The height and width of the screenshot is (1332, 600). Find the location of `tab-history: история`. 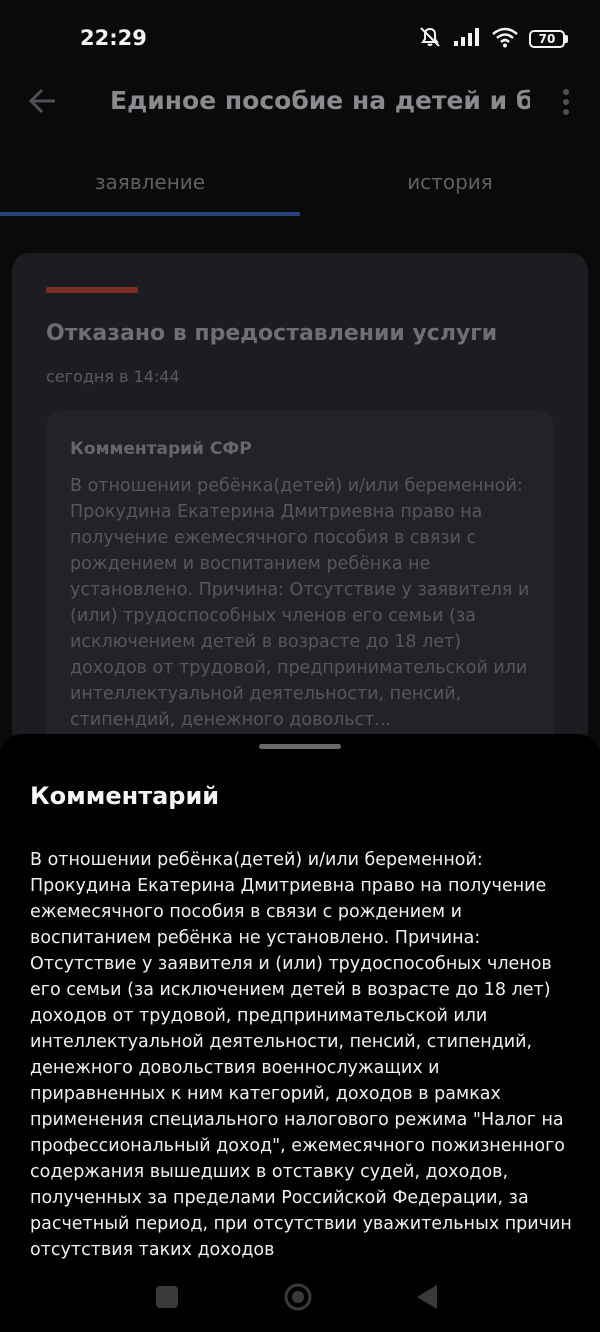

tab-history: история is located at coordinates (450, 182).